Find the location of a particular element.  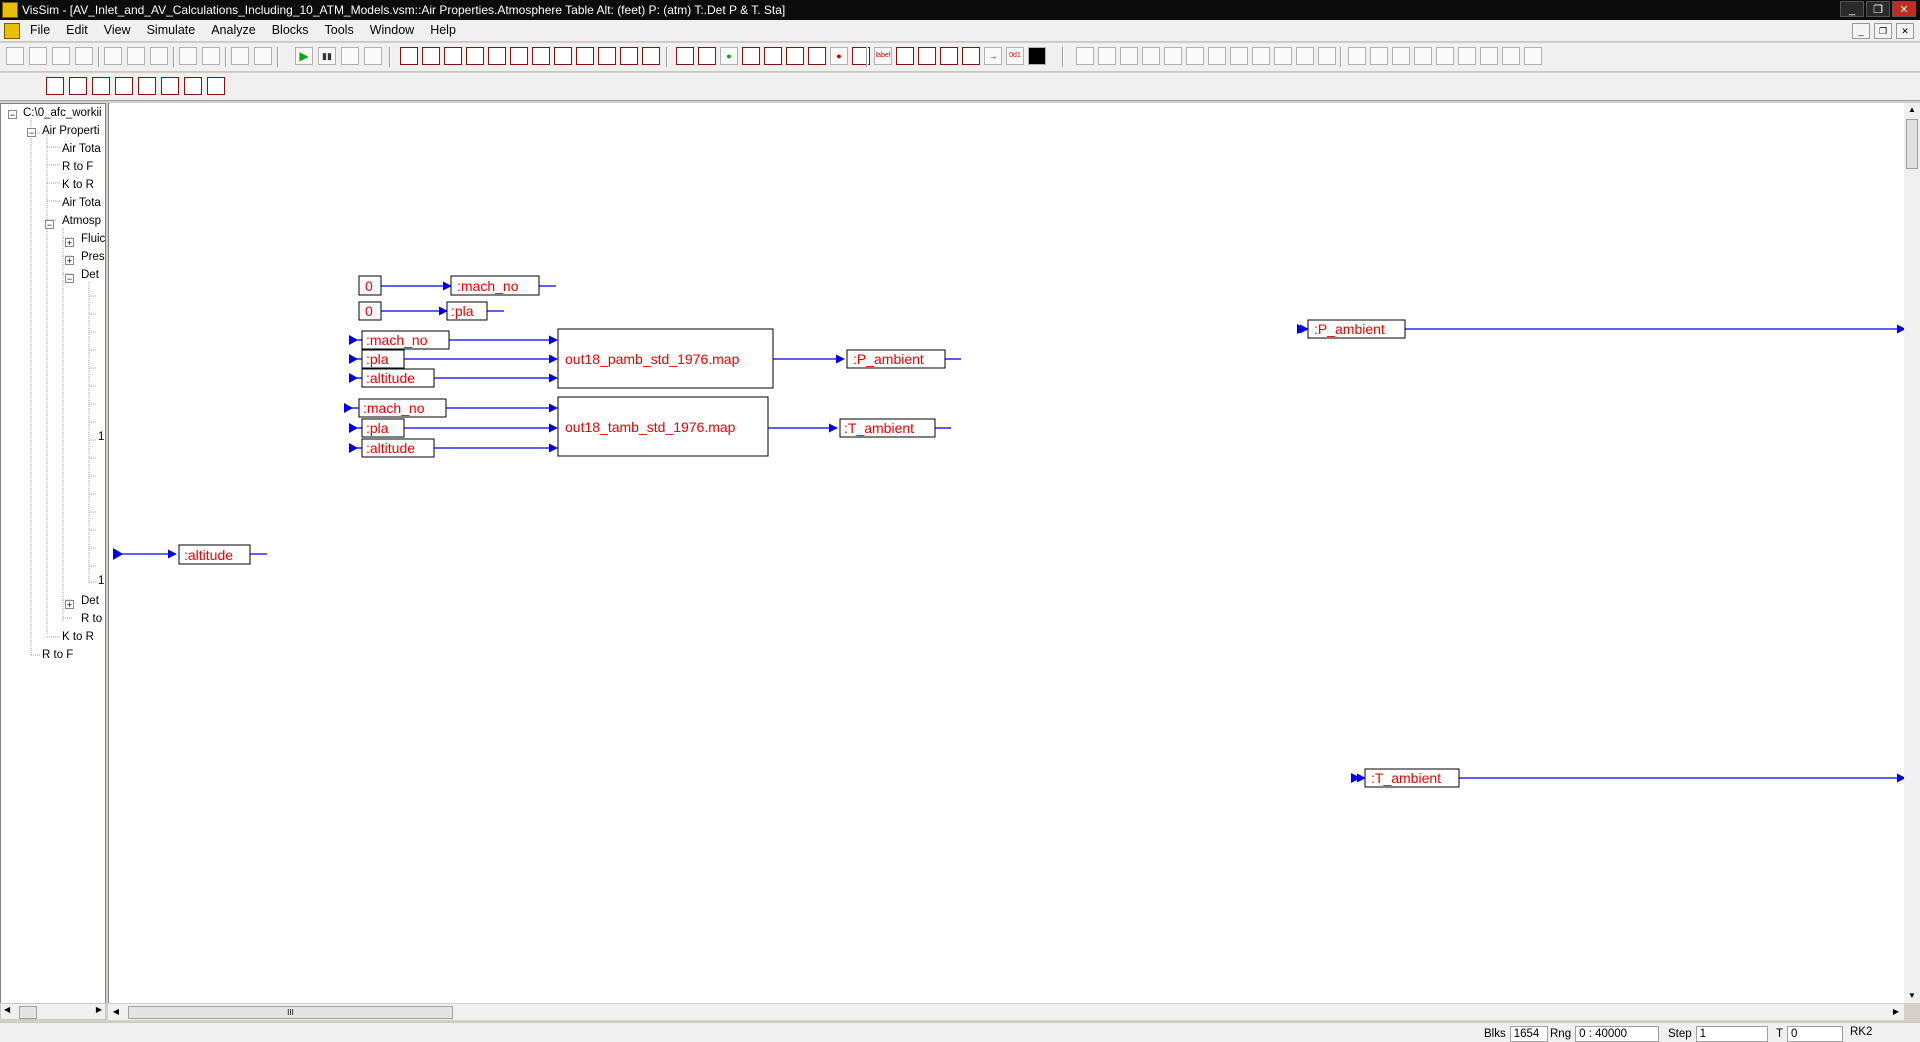

menu-window: Window is located at coordinates (392, 30).